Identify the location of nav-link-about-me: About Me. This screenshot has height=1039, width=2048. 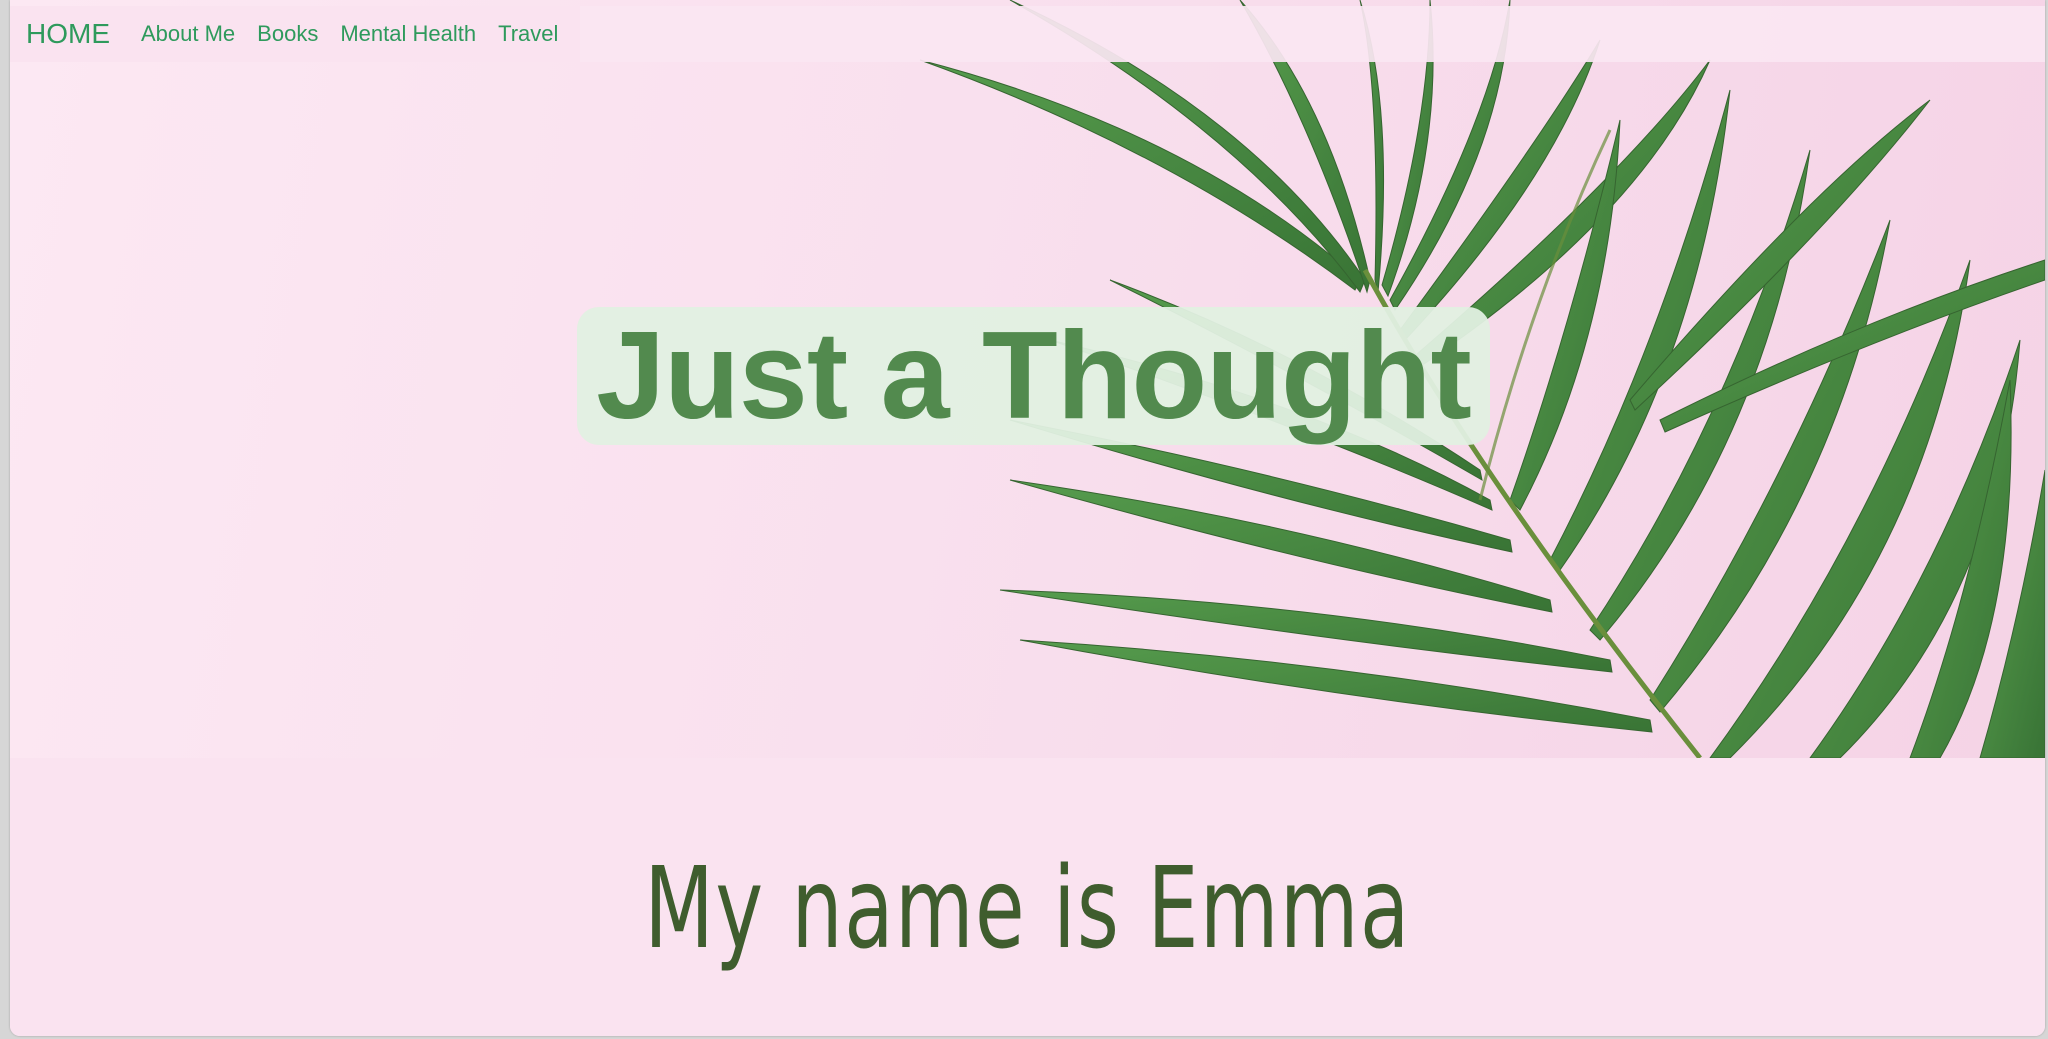
(188, 34).